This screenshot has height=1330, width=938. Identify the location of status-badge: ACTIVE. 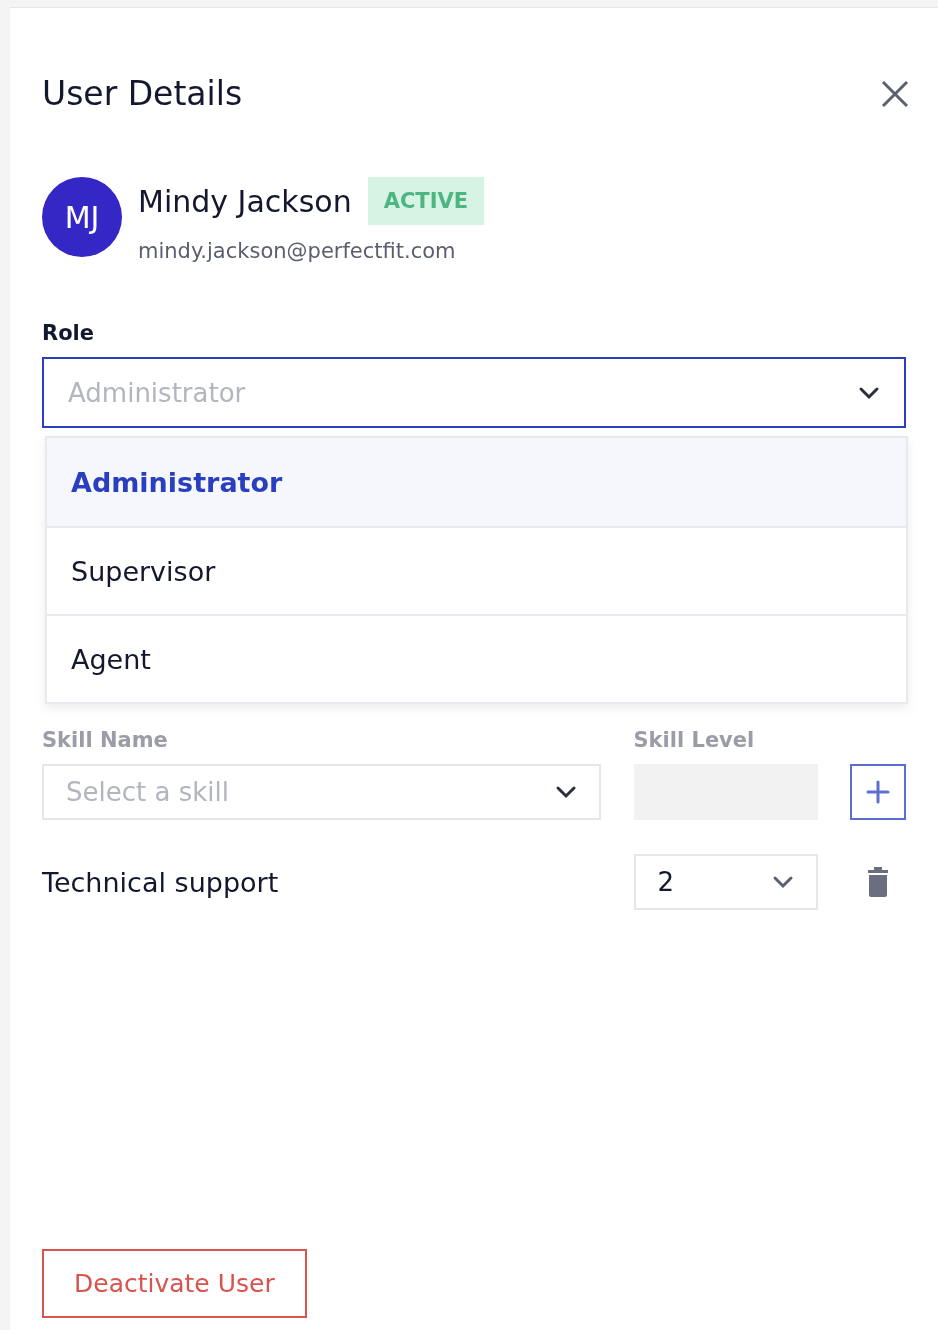
(426, 201).